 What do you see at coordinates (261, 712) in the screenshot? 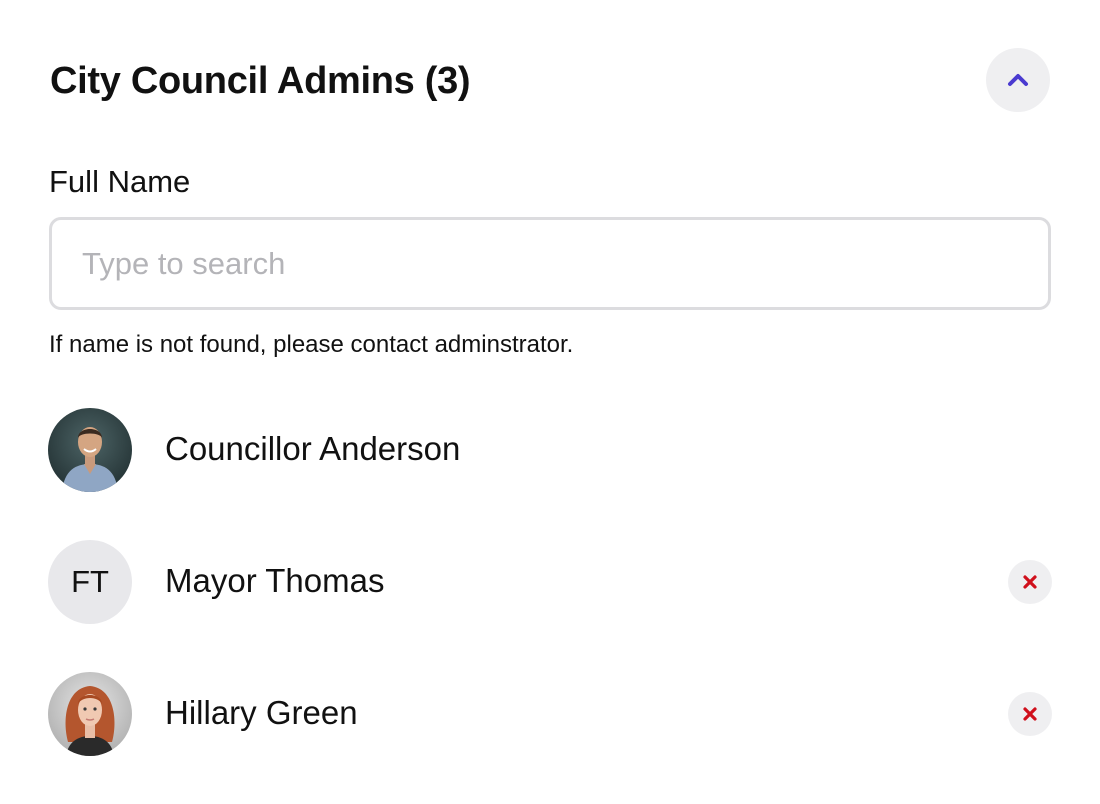
I see `admin-name: Hillary Green` at bounding box center [261, 712].